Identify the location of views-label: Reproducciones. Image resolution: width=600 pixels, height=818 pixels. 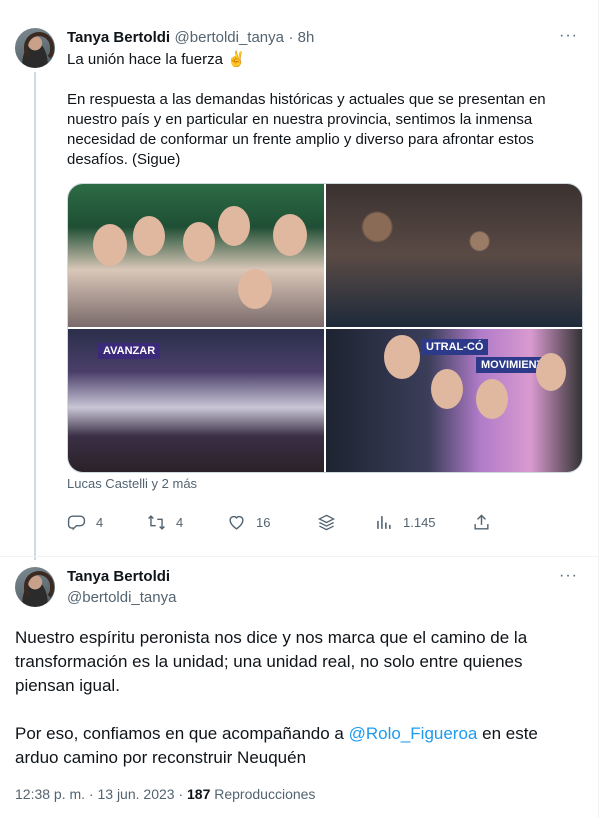
(263, 794).